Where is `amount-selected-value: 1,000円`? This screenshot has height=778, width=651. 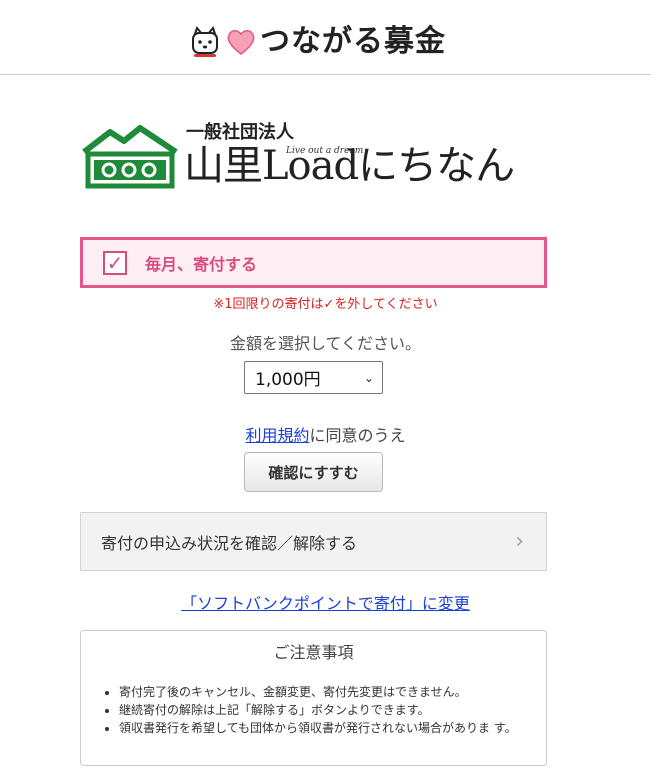 amount-selected-value: 1,000円 is located at coordinates (288, 380).